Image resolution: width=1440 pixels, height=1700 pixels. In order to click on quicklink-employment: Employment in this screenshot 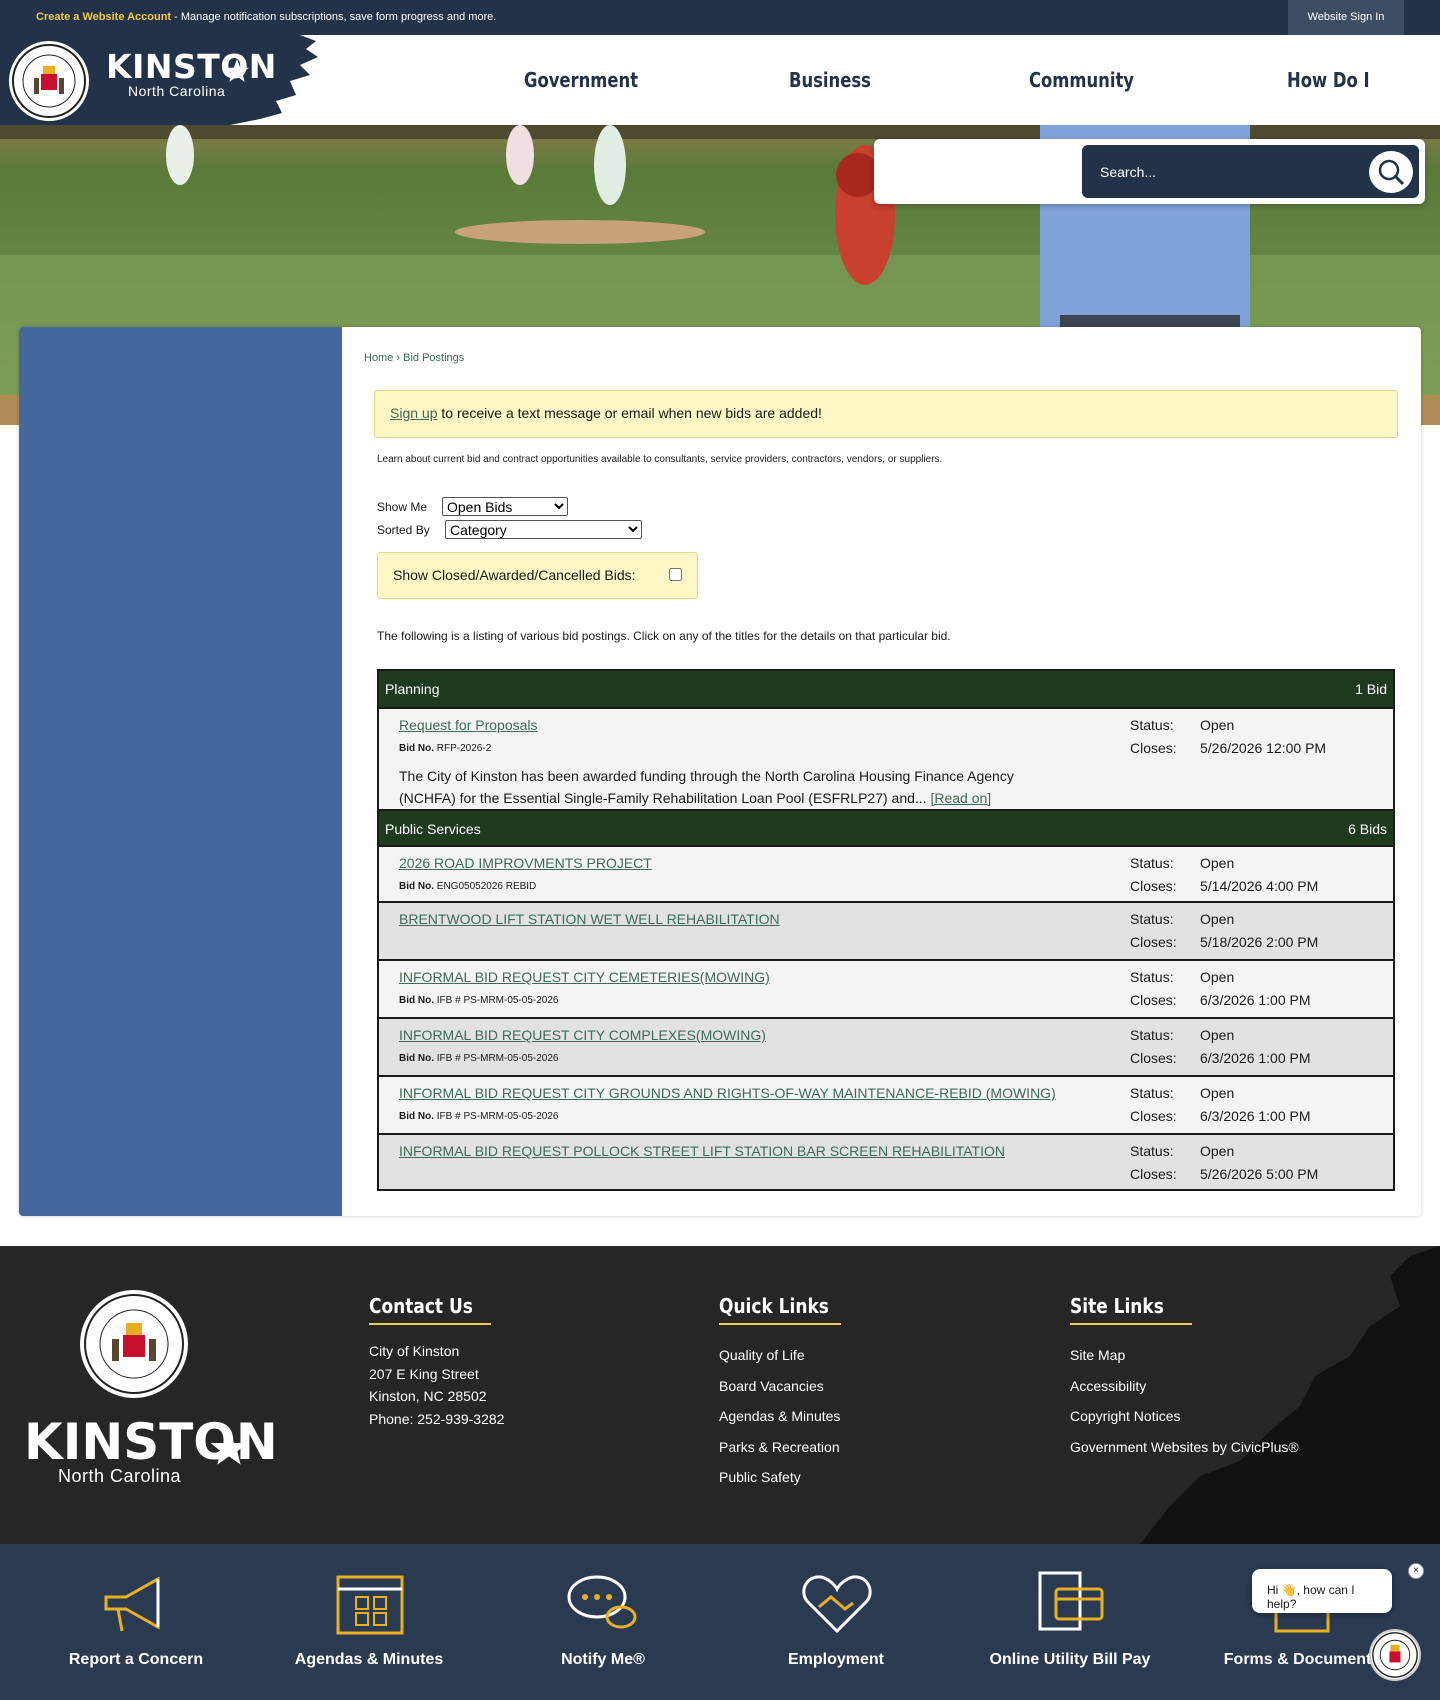, I will do `click(836, 1660)`.